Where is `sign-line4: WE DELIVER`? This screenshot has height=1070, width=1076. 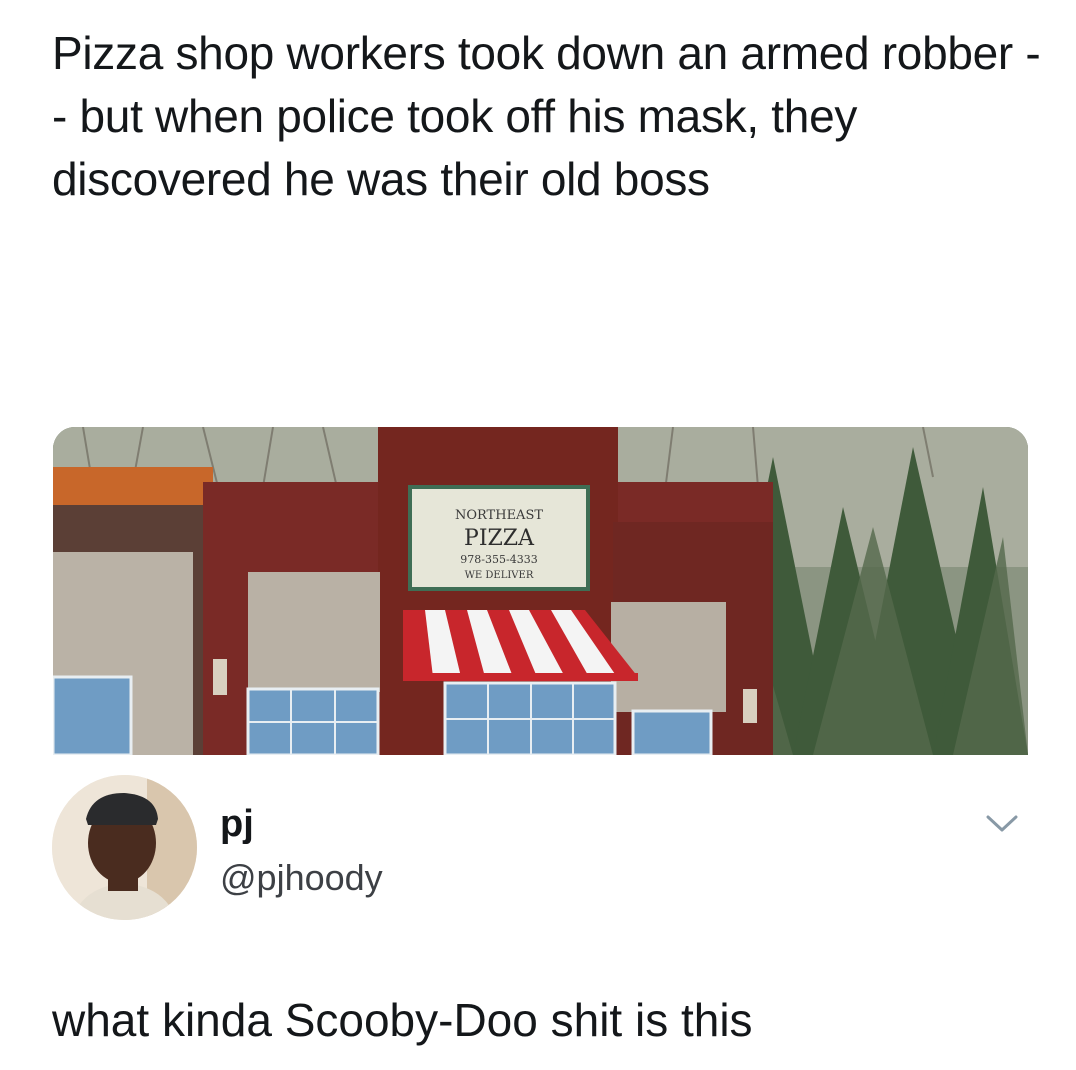
sign-line4: WE DELIVER is located at coordinates (499, 575).